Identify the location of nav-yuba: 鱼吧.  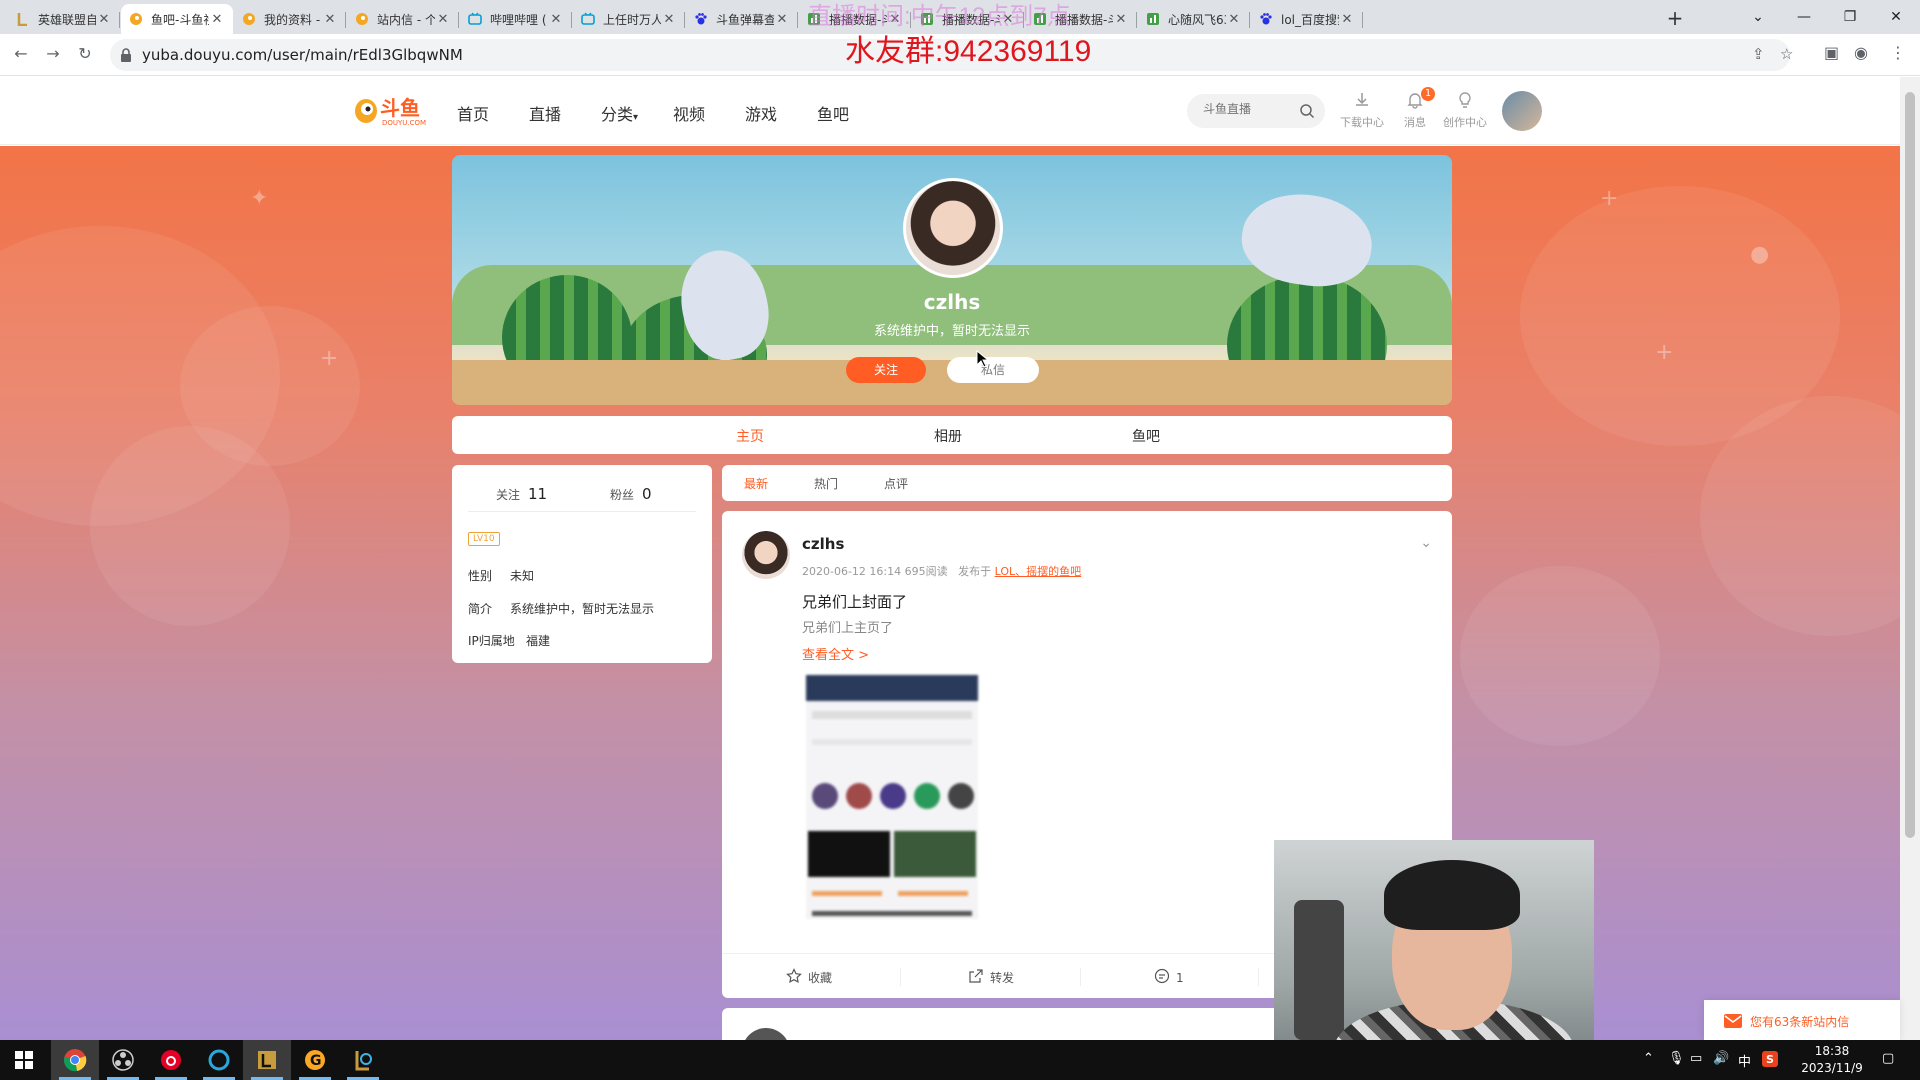
(833, 113).